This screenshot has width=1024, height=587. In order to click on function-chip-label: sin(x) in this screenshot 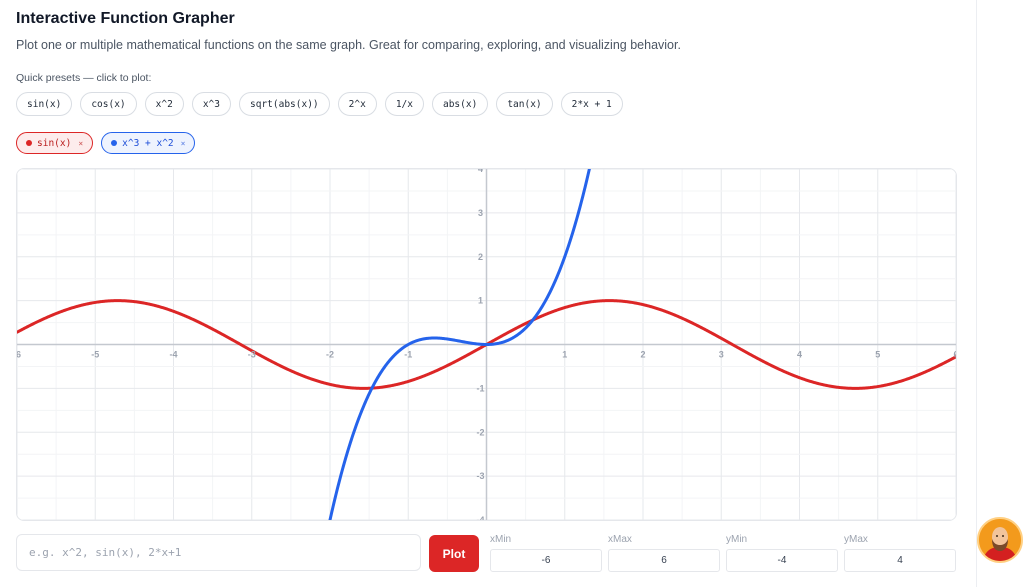, I will do `click(54, 143)`.